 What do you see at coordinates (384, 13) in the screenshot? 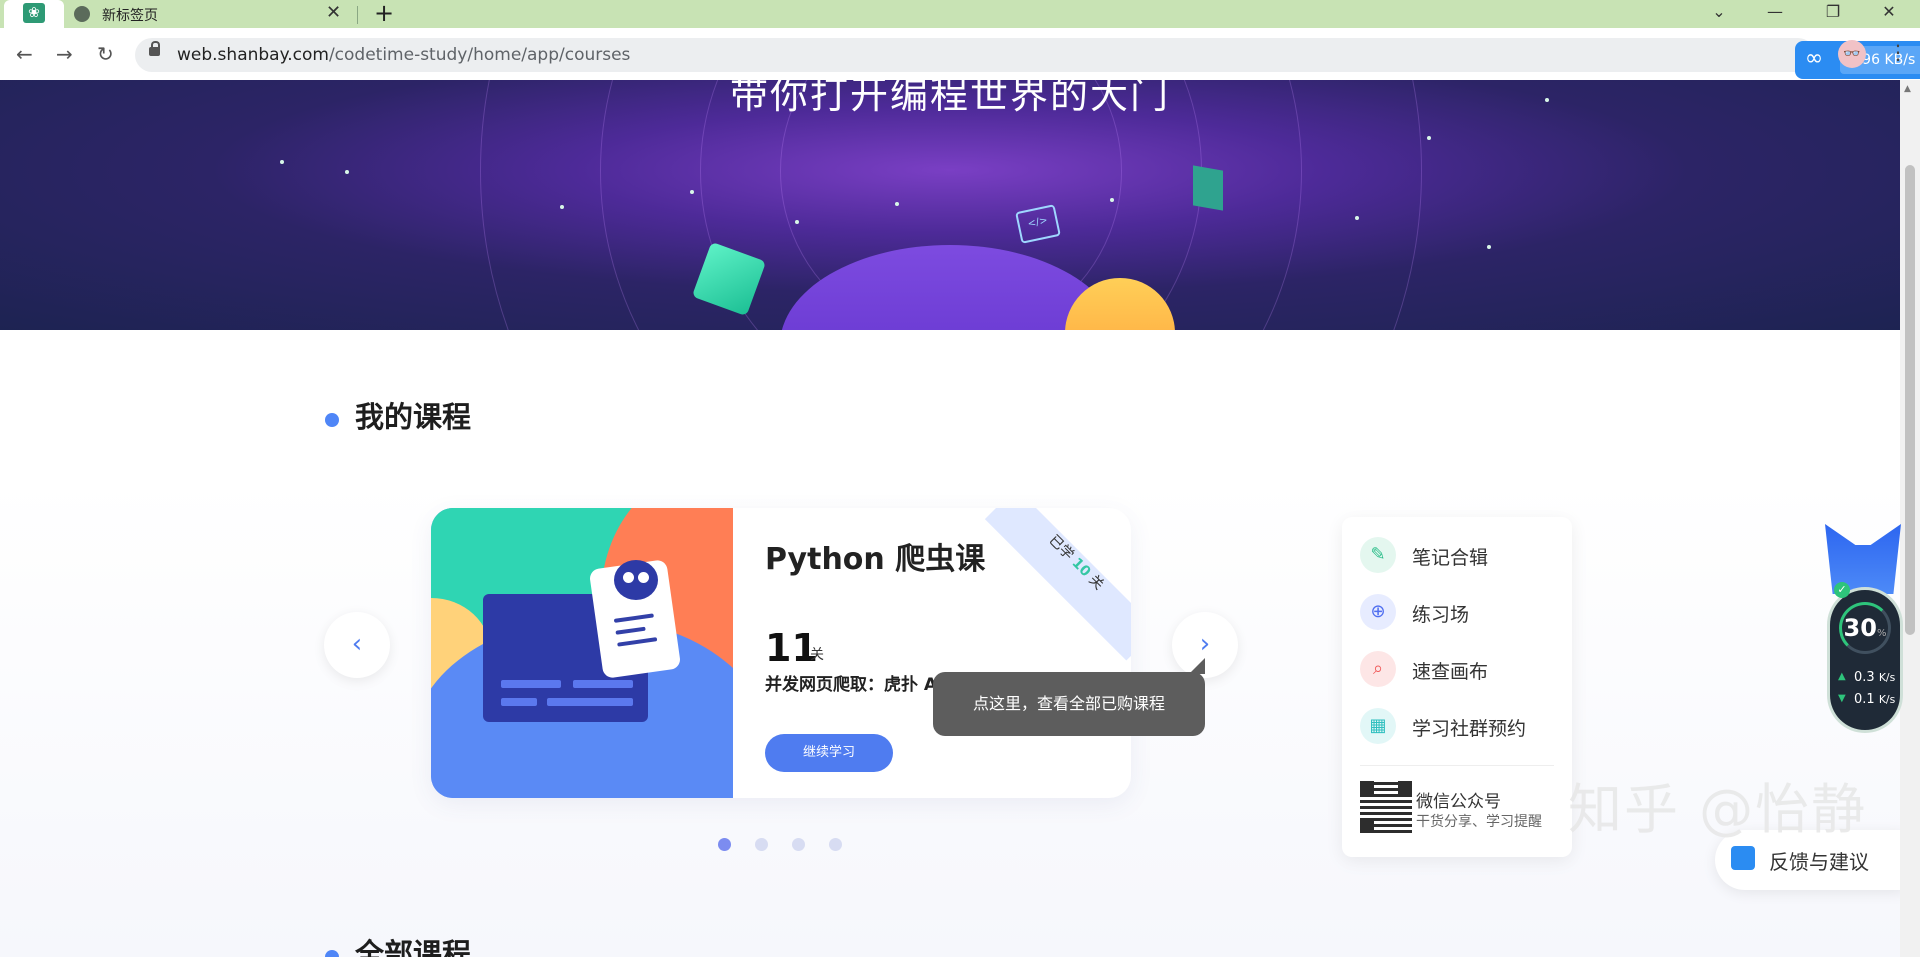
I see `new-tab-button: +` at bounding box center [384, 13].